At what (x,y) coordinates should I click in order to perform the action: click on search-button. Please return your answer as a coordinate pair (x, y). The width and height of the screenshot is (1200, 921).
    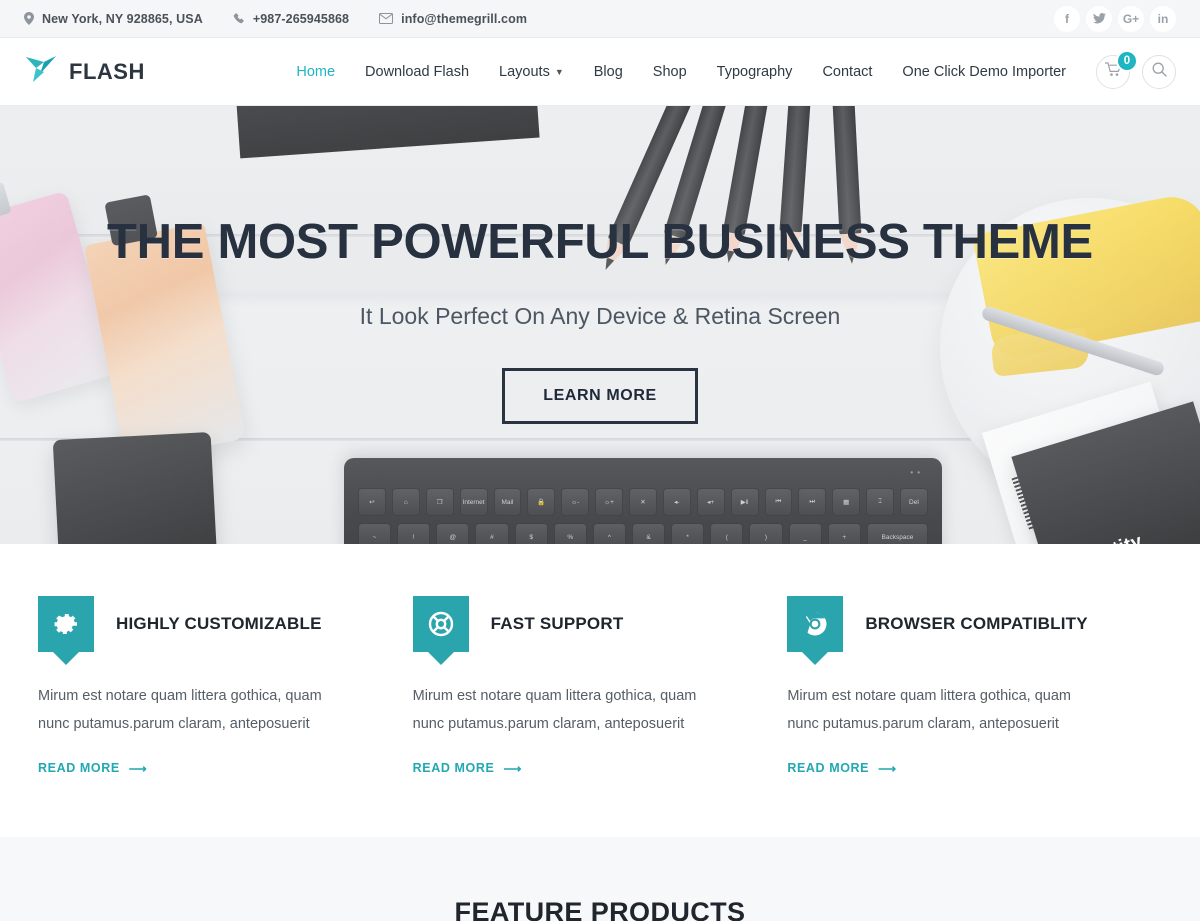
    Looking at the image, I should click on (1159, 71).